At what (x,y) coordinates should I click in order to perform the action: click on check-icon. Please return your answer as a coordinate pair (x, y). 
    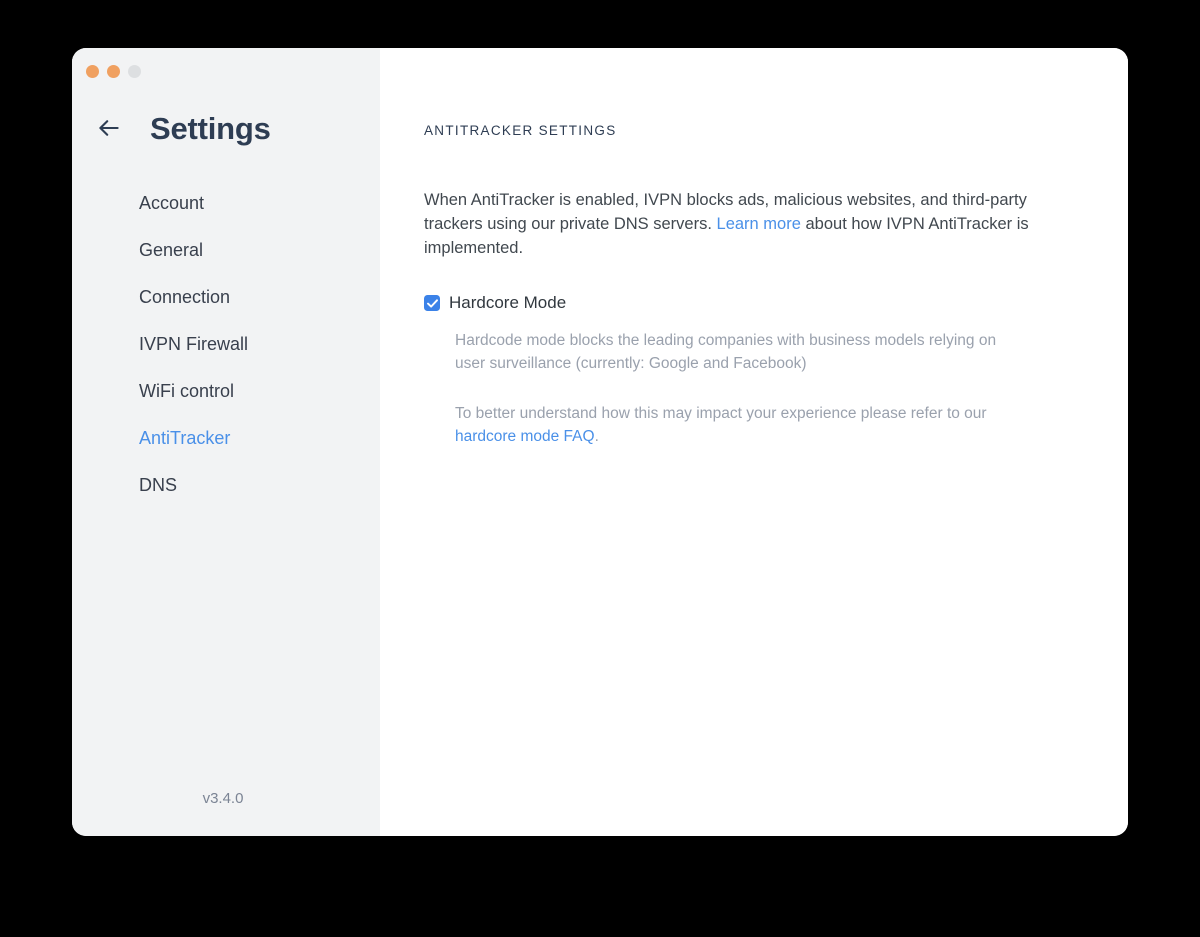
    Looking at the image, I should click on (432, 303).